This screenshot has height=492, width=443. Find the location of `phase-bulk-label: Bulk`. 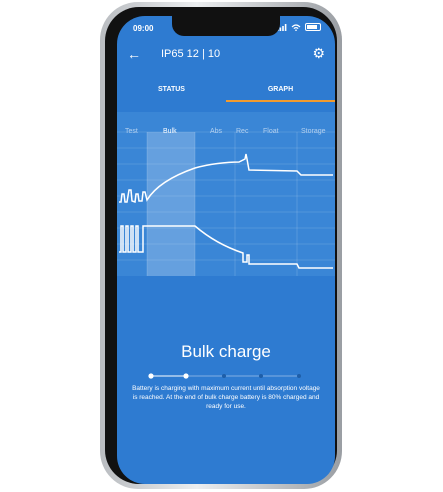

phase-bulk-label: Bulk is located at coordinates (170, 131).